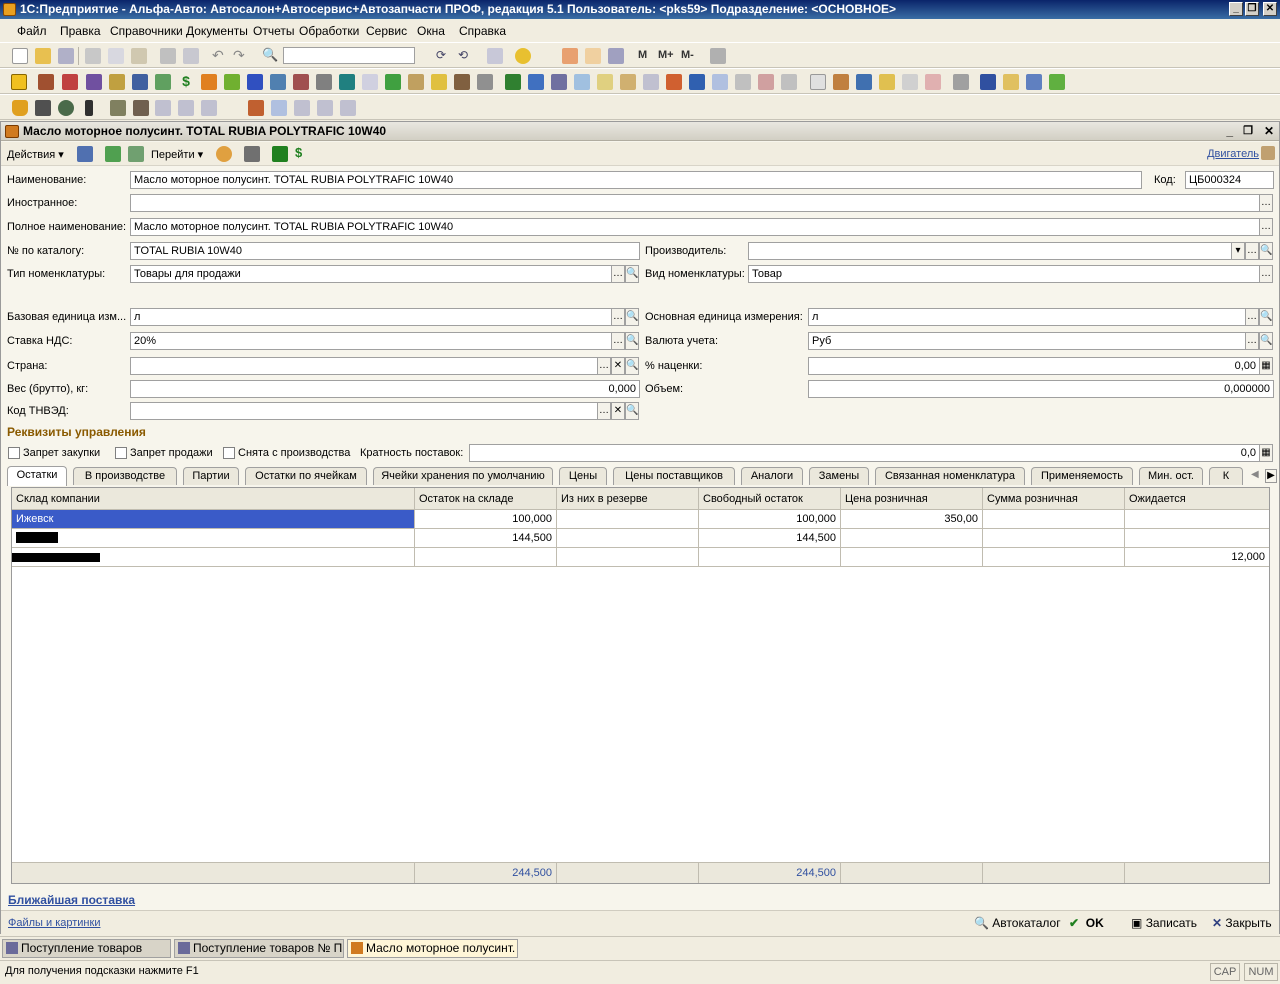  I want to click on find-icon: 🔍, so click(270, 56).